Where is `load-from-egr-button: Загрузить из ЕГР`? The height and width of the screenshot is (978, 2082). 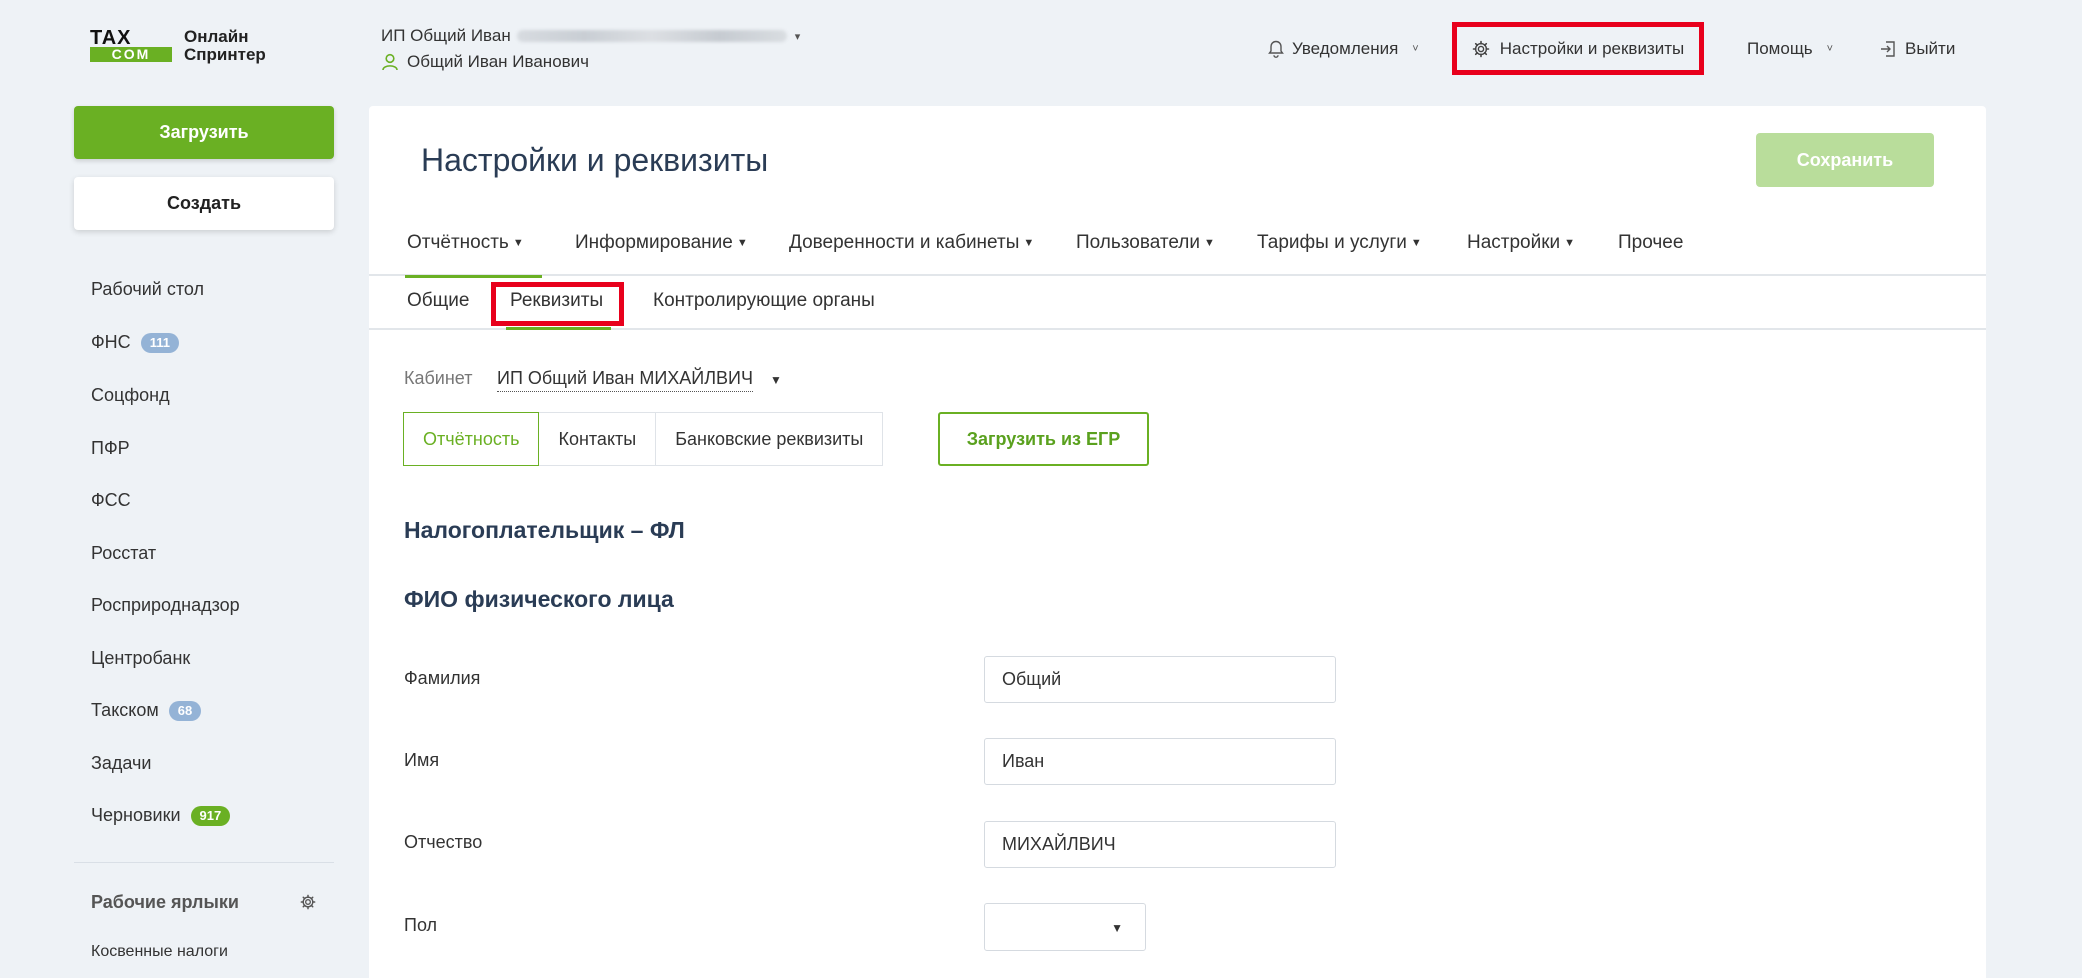 load-from-egr-button: Загрузить из ЕГР is located at coordinates (1043, 439).